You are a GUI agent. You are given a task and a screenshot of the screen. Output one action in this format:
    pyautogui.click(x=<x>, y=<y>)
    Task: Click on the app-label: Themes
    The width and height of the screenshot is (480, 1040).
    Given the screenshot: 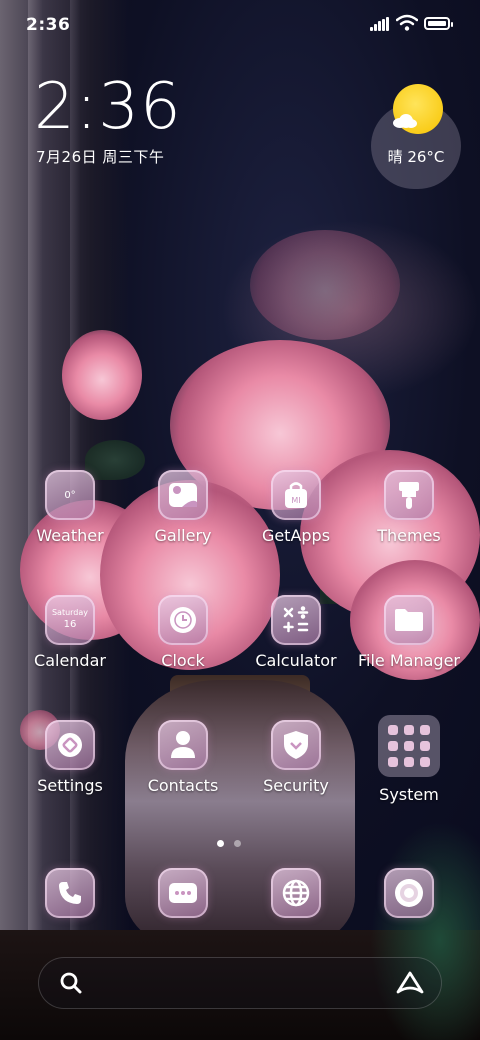 What is the action you would take?
    pyautogui.click(x=409, y=535)
    